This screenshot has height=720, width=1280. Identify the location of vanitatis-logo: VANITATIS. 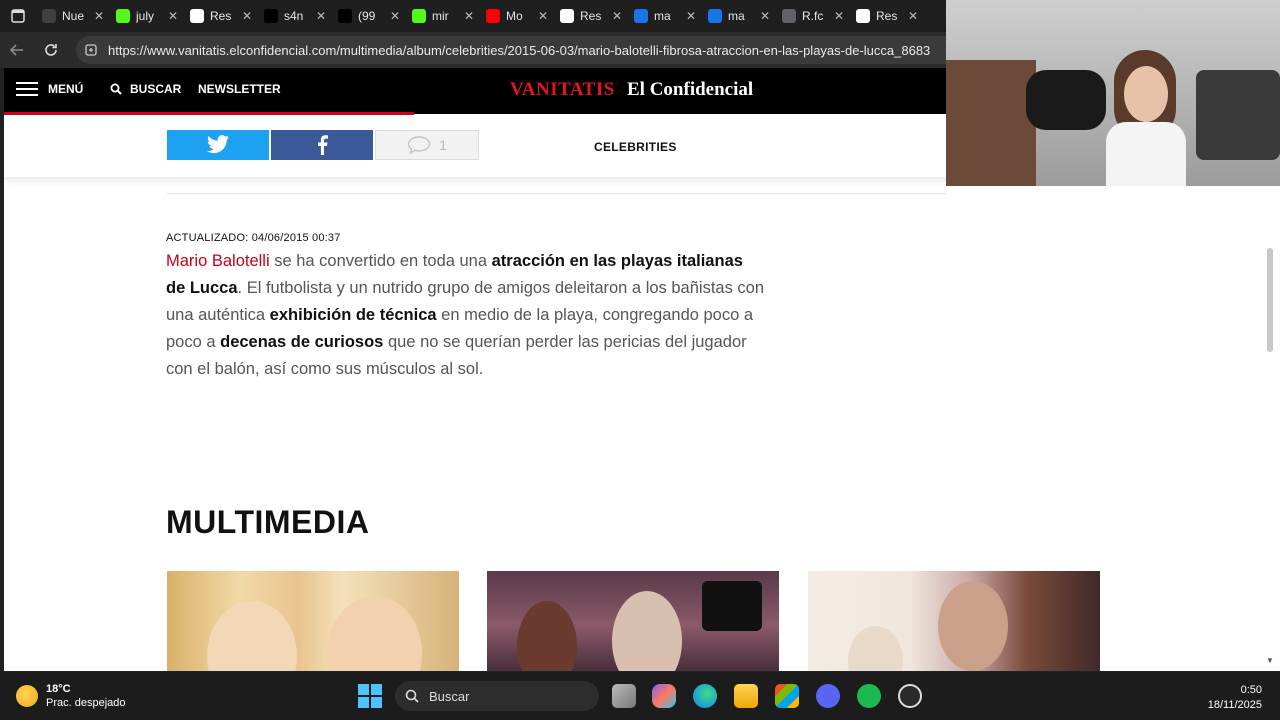
(562, 90).